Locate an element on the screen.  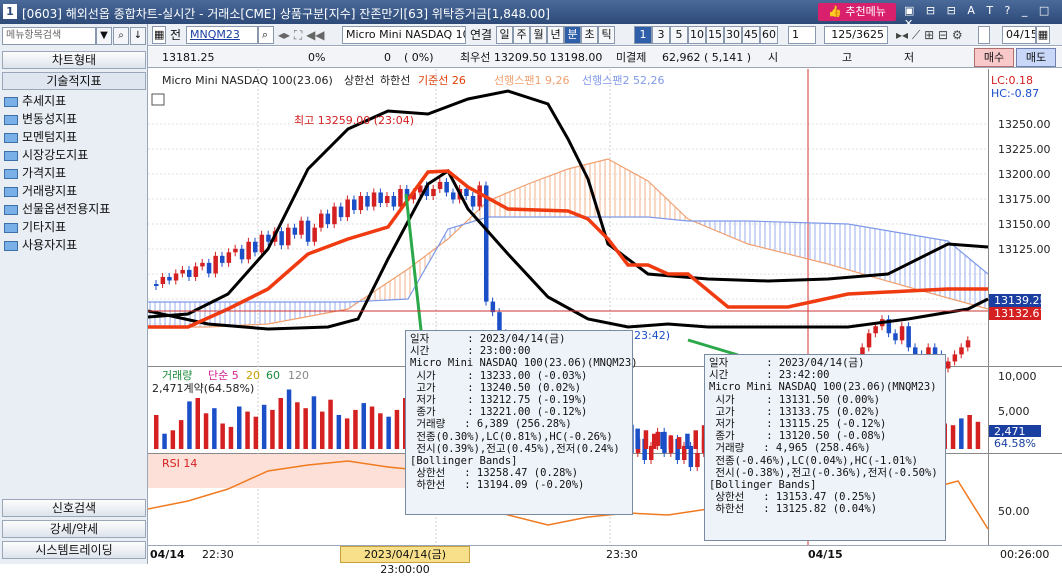
folder-icon is located at coordinates (11, 227).